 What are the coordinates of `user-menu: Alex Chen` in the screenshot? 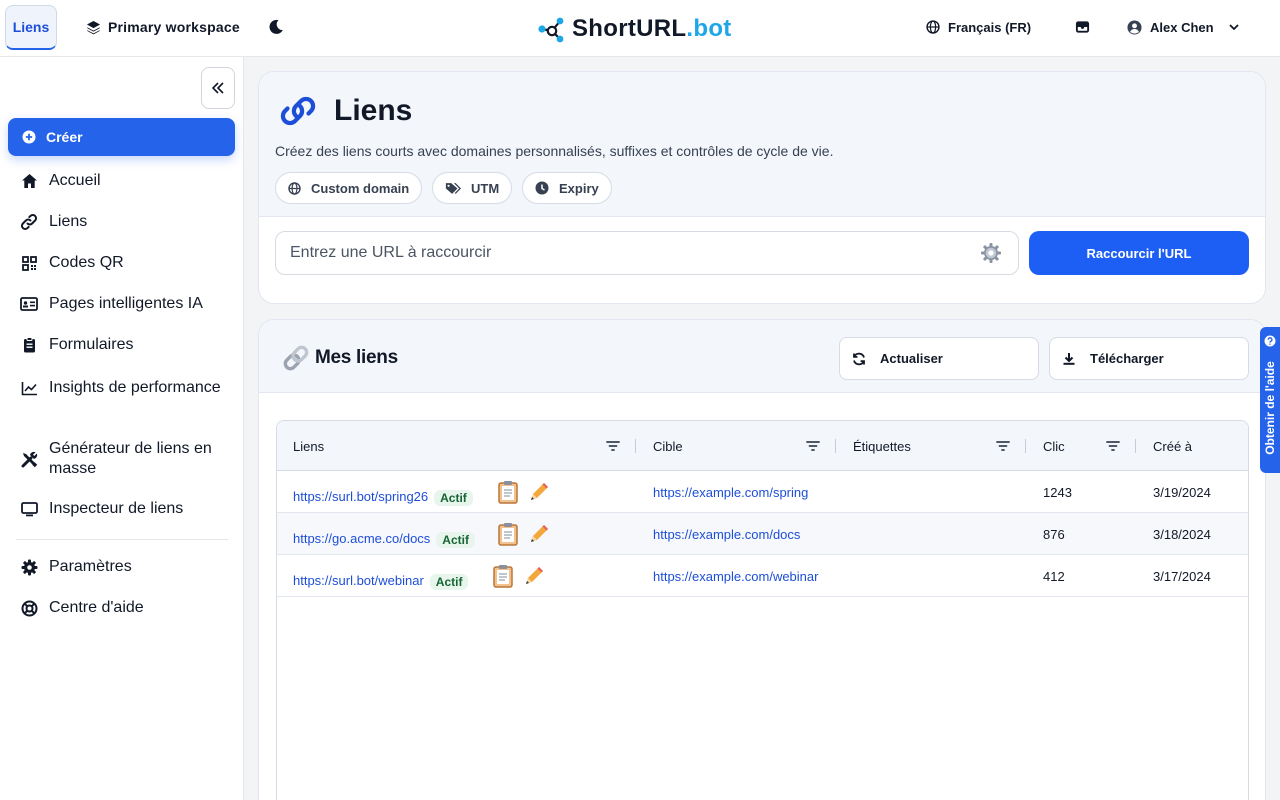 It's located at (1183, 27).